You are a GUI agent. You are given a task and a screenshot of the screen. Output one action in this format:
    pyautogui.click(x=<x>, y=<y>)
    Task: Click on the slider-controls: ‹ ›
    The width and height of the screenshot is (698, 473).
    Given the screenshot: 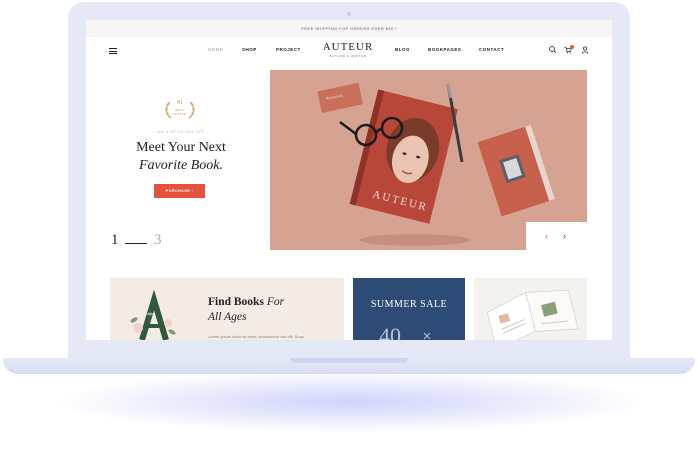 What is the action you would take?
    pyautogui.click(x=556, y=236)
    